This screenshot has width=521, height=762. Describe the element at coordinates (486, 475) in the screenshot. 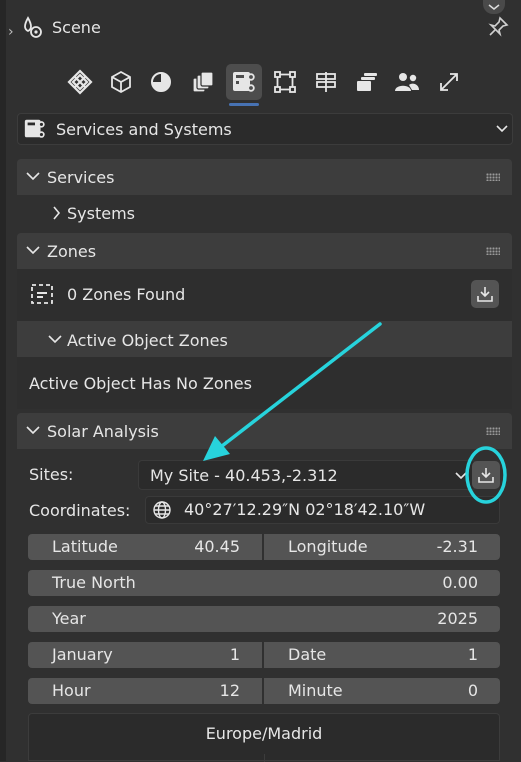

I see `annotation-circle` at that location.